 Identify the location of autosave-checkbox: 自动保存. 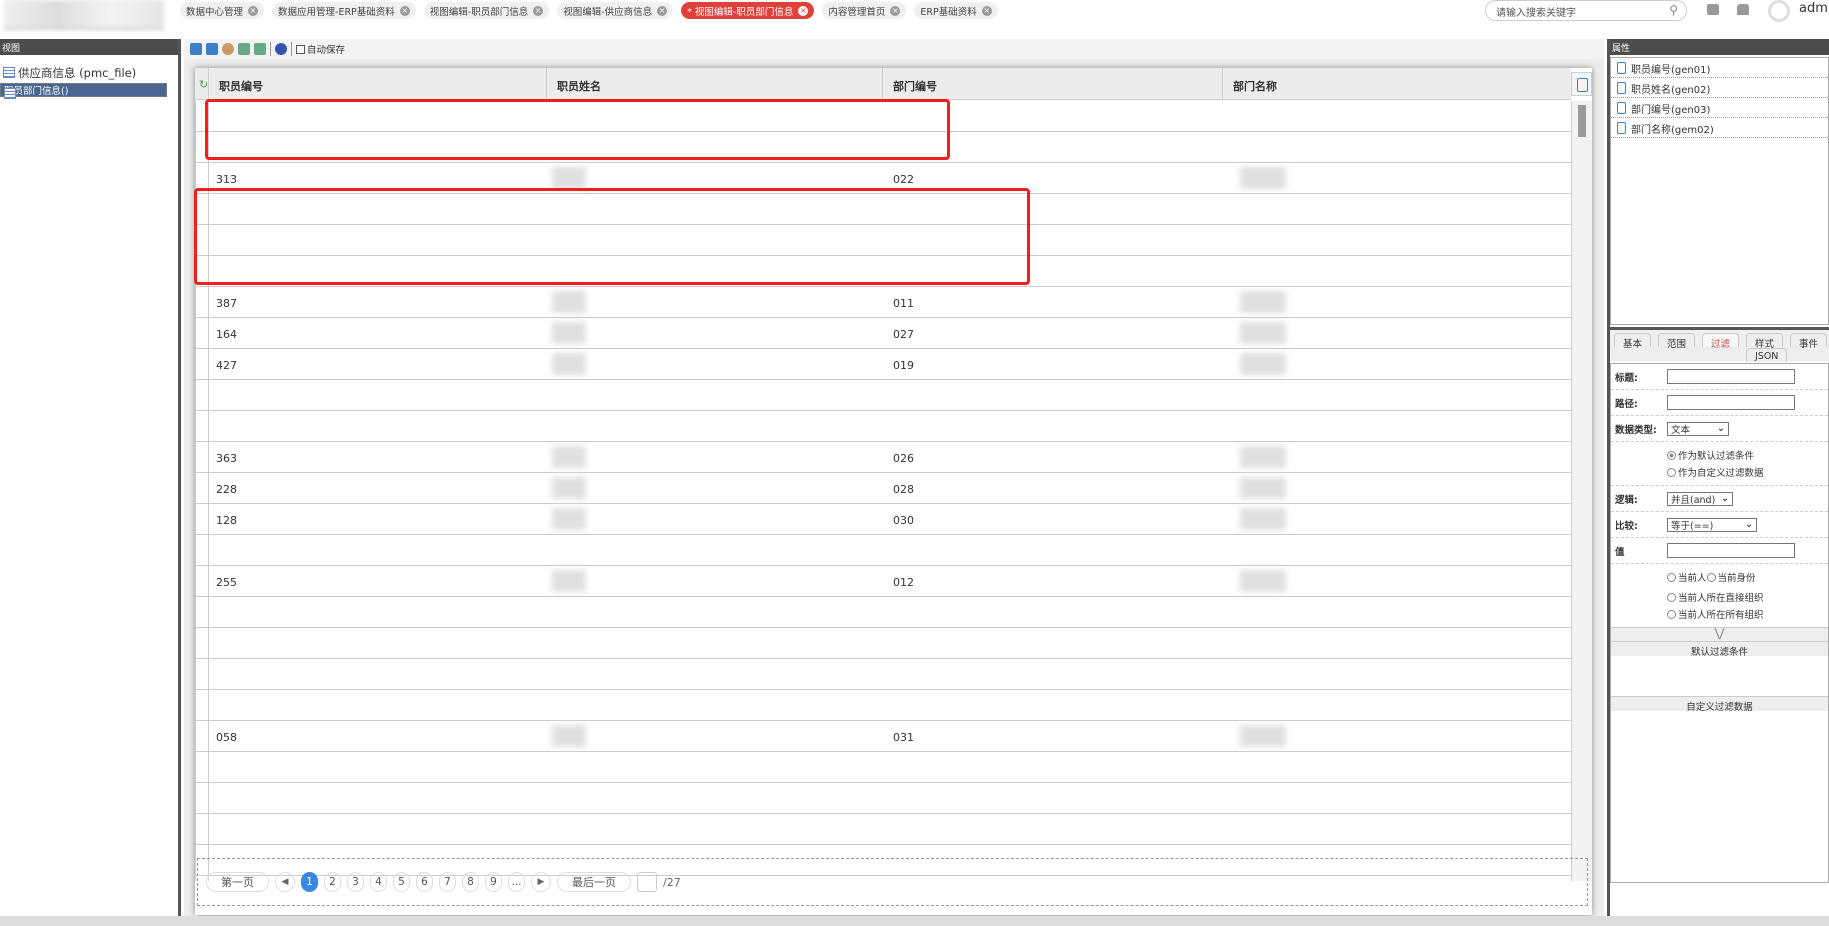
(320, 49).